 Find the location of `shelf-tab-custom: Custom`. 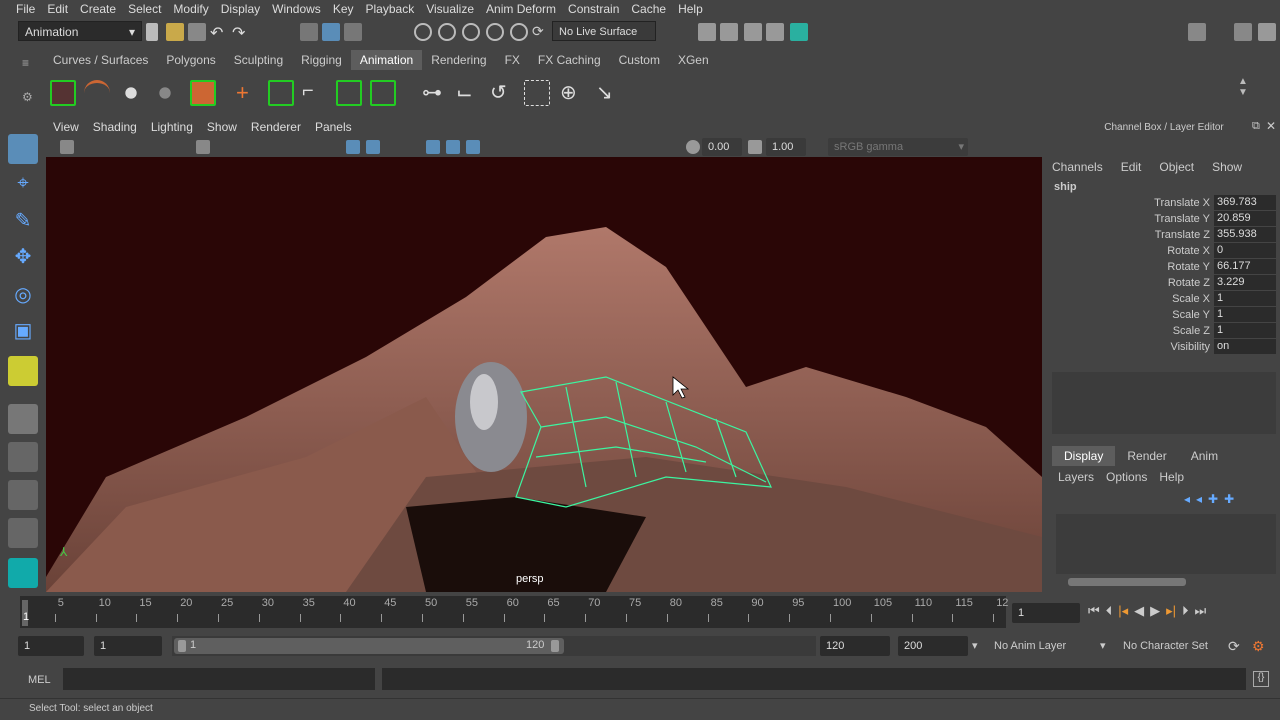

shelf-tab-custom: Custom is located at coordinates (639, 60).